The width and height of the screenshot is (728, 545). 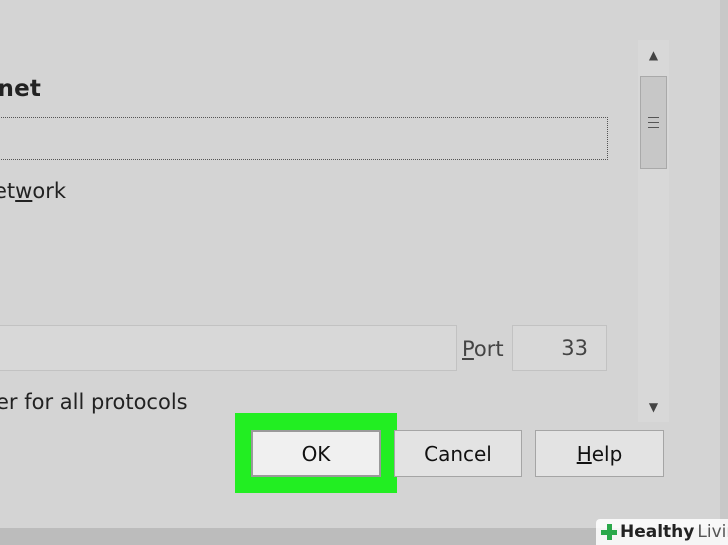 What do you see at coordinates (607, 453) in the screenshot?
I see `help-label-rest: elp` at bounding box center [607, 453].